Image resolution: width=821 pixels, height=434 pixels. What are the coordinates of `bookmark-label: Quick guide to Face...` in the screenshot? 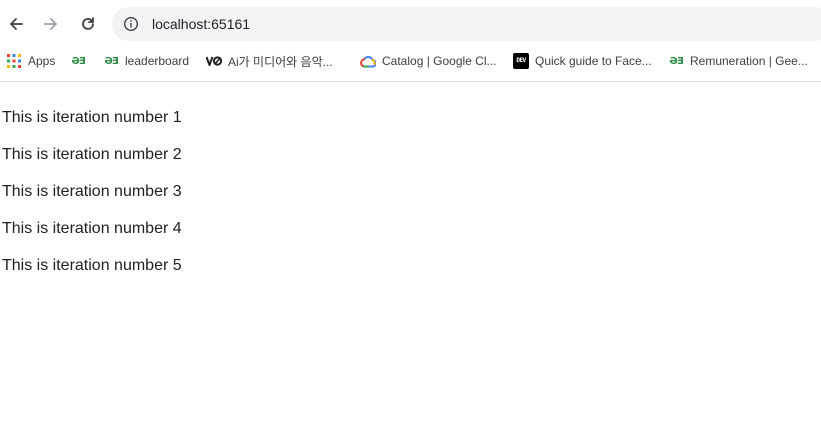 It's located at (593, 61).